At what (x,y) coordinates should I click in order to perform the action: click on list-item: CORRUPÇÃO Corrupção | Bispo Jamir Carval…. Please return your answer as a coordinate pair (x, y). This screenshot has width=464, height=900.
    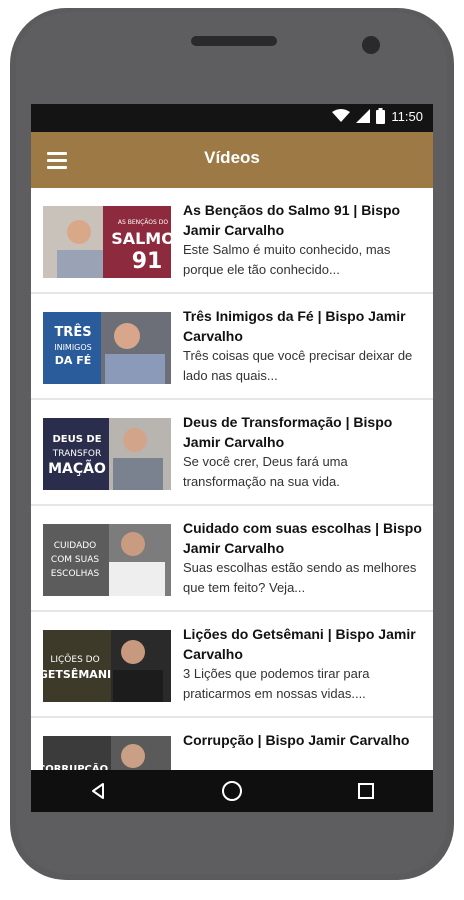
    Looking at the image, I should click on (232, 744).